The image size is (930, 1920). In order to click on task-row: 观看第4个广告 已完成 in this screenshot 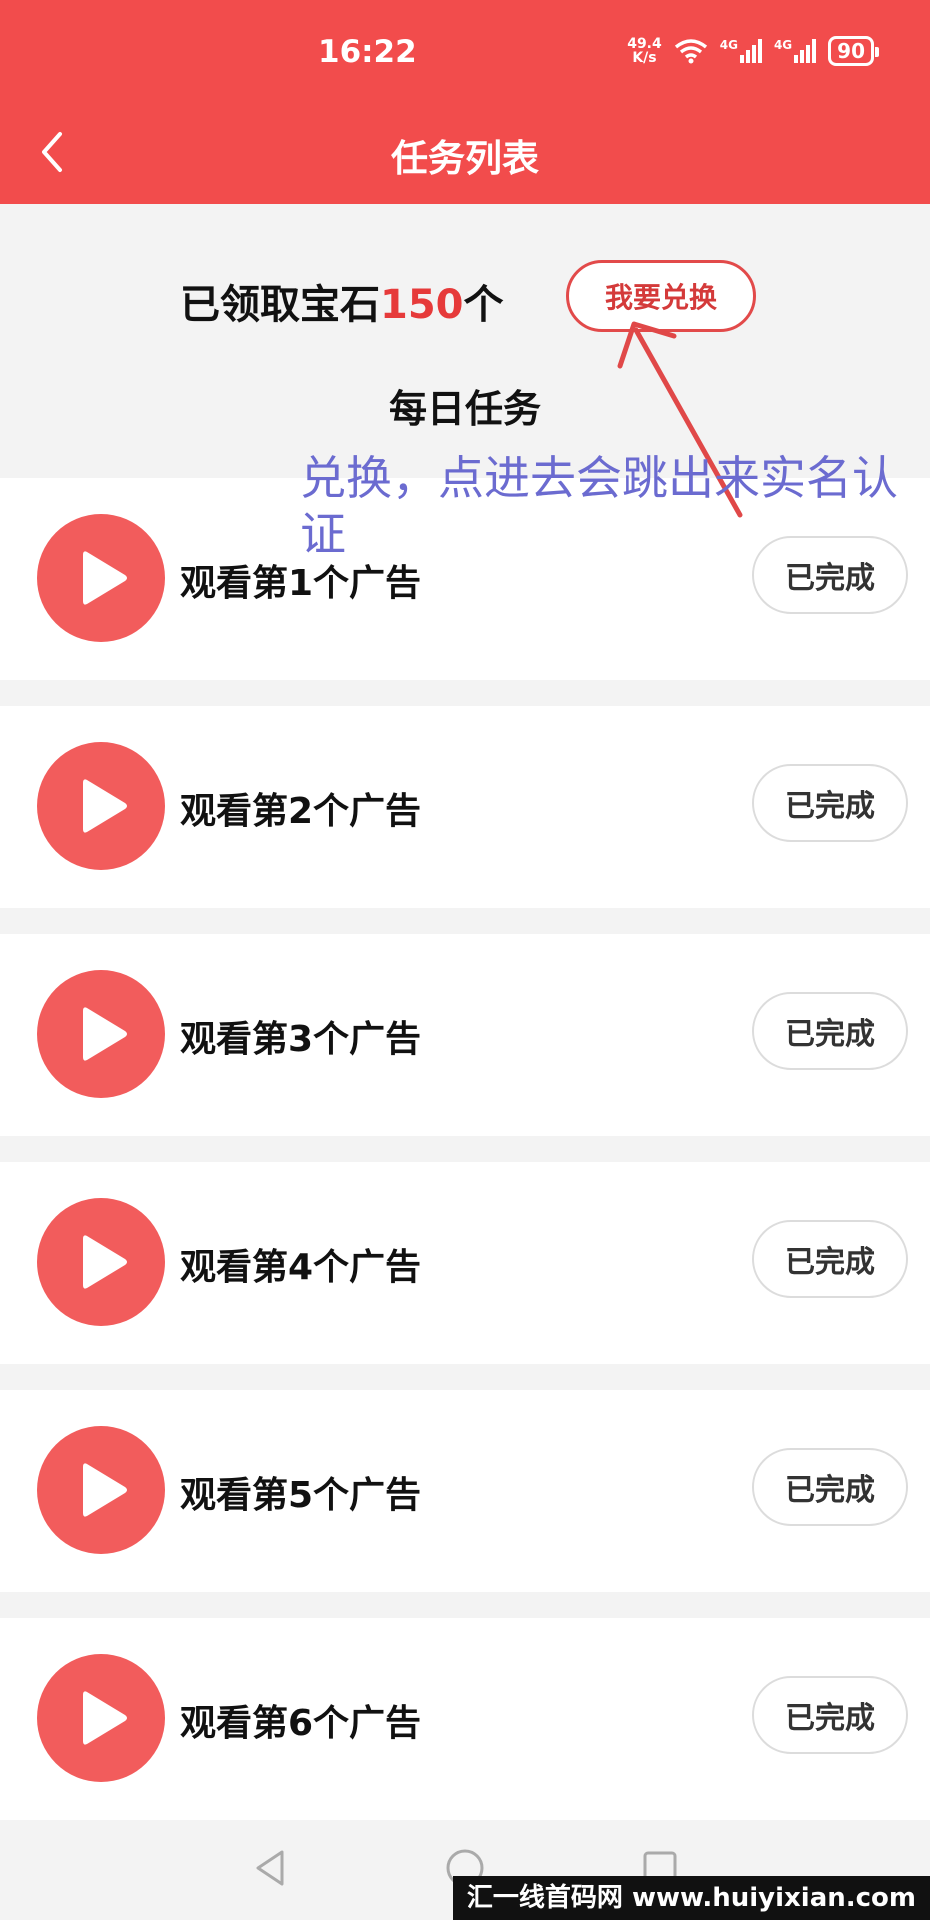, I will do `click(465, 1263)`.